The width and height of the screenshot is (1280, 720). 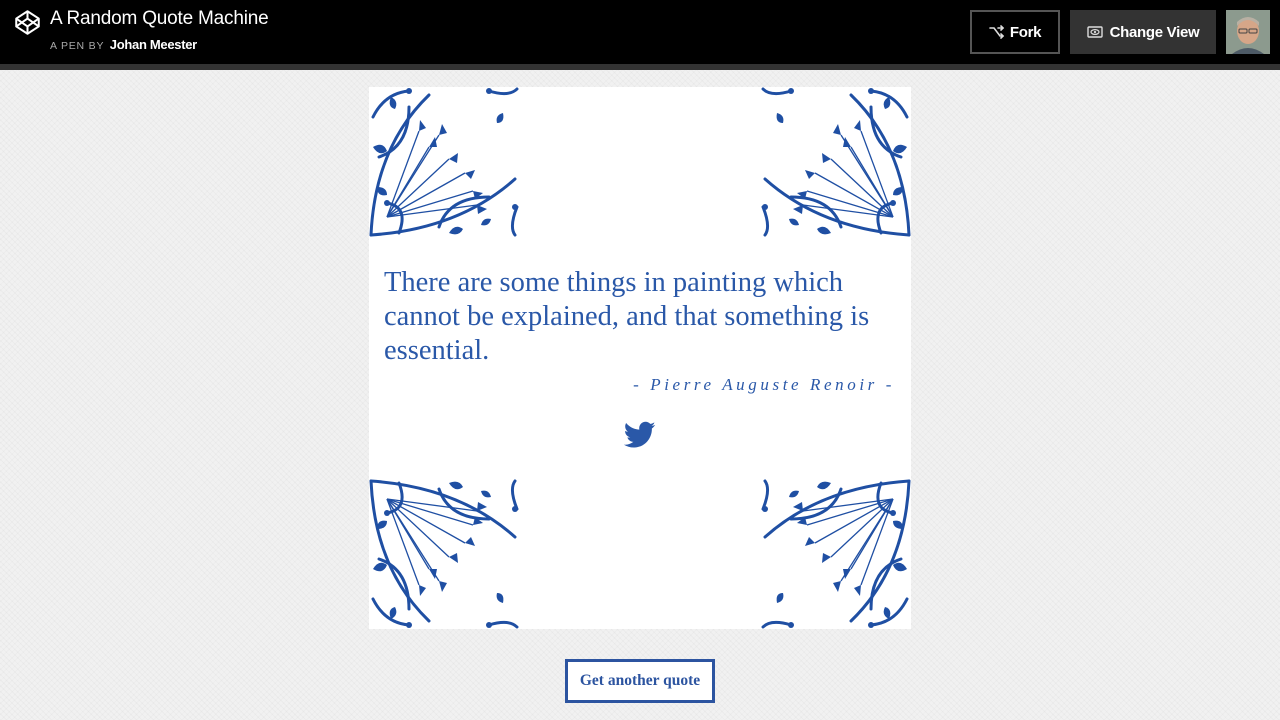 What do you see at coordinates (153, 44) in the screenshot?
I see `pen-author-link: Johan Meester` at bounding box center [153, 44].